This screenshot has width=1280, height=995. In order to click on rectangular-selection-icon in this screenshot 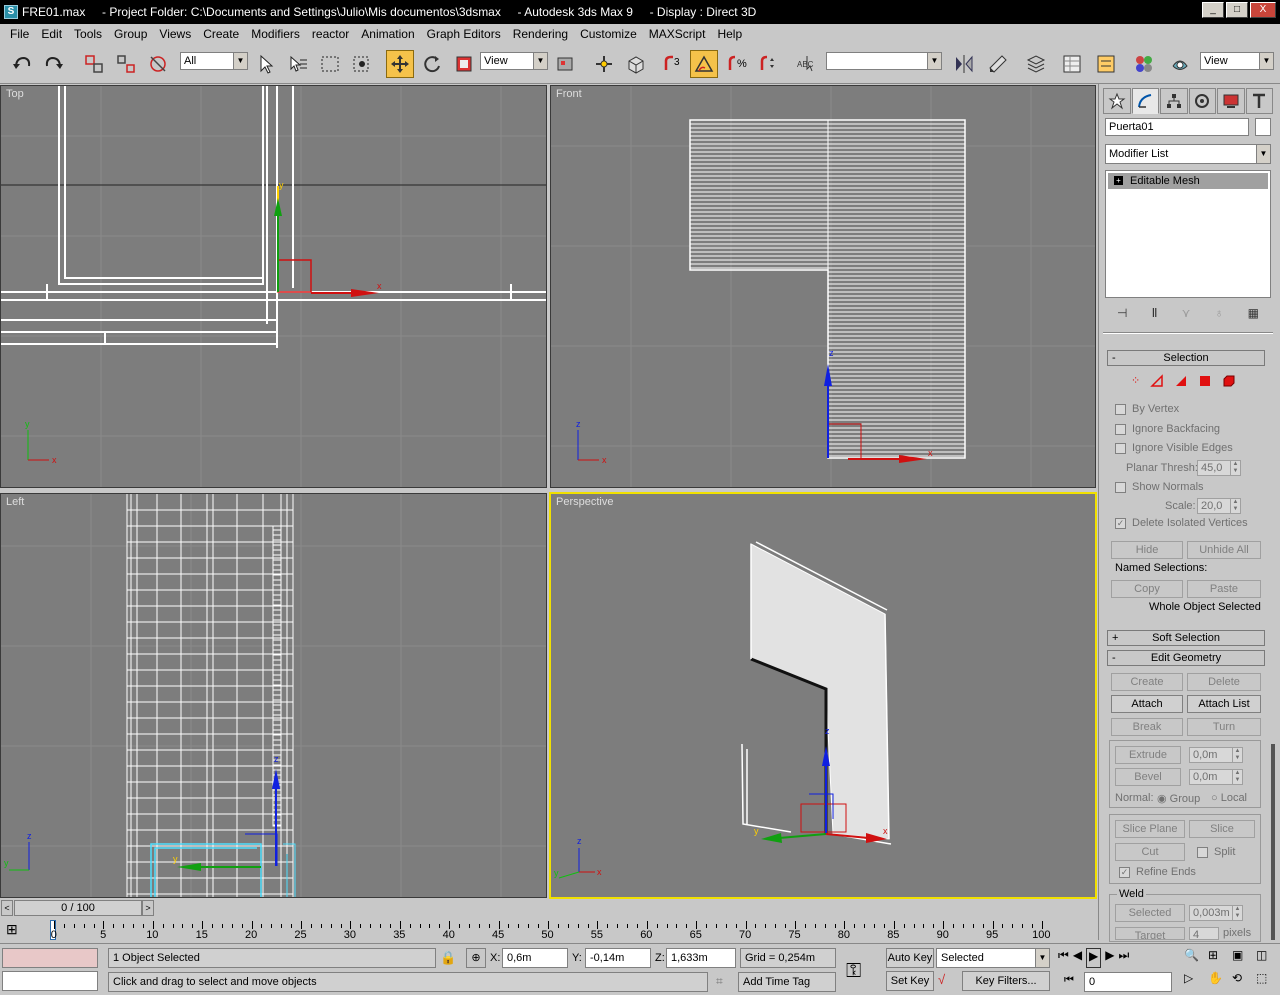, I will do `click(330, 64)`.